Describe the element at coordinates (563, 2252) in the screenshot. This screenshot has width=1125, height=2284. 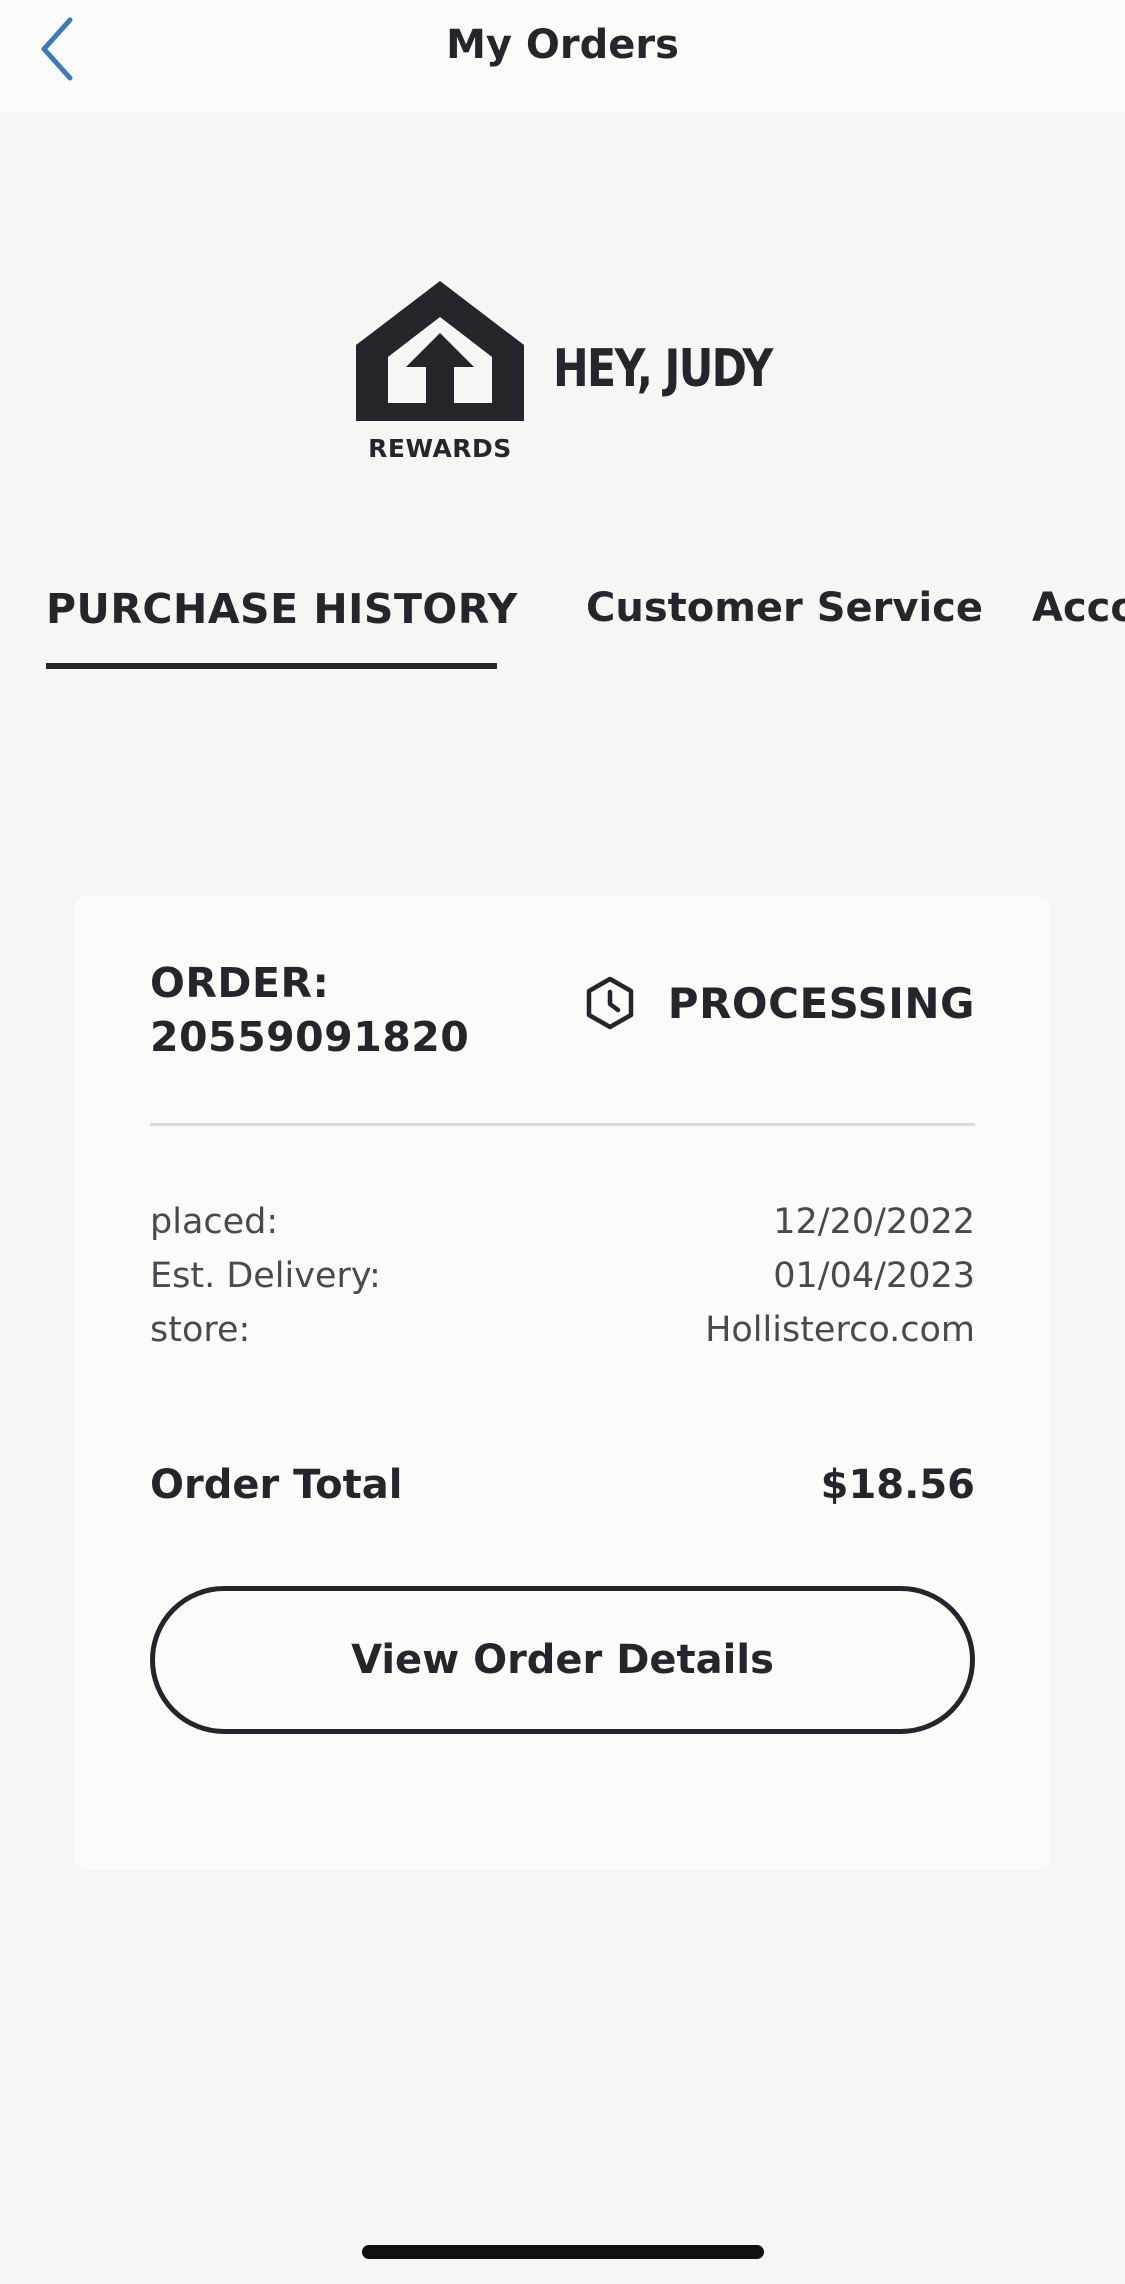
I see `home-indicator` at that location.